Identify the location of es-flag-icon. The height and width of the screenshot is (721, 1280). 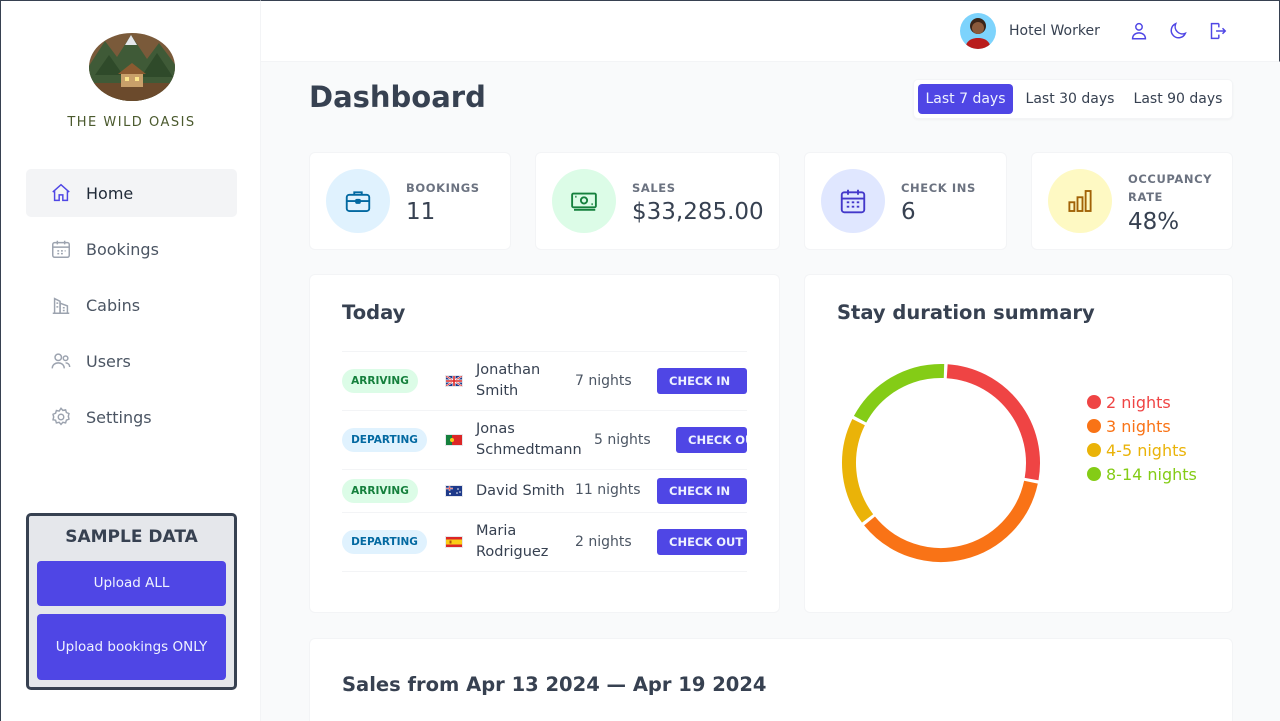
(454, 542).